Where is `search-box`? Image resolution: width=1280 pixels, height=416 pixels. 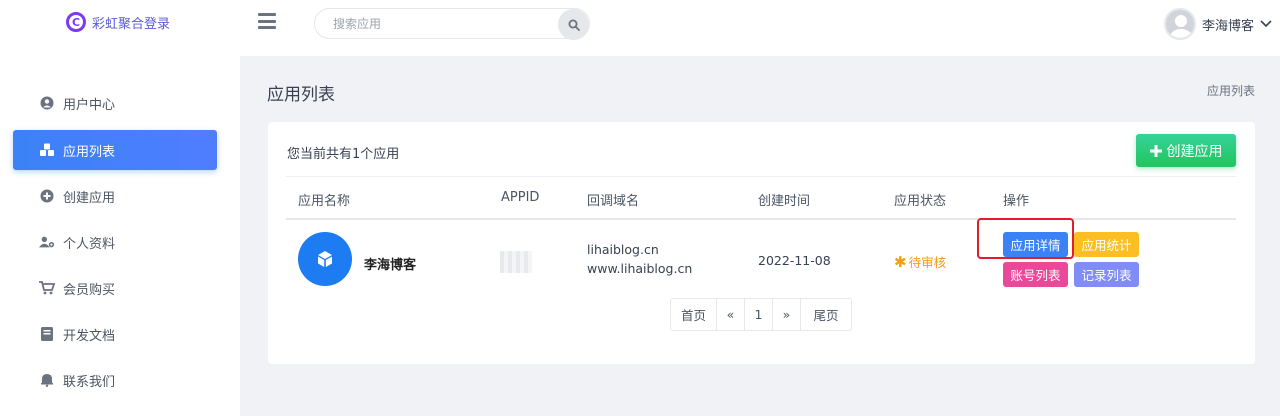
search-box is located at coordinates (452, 24).